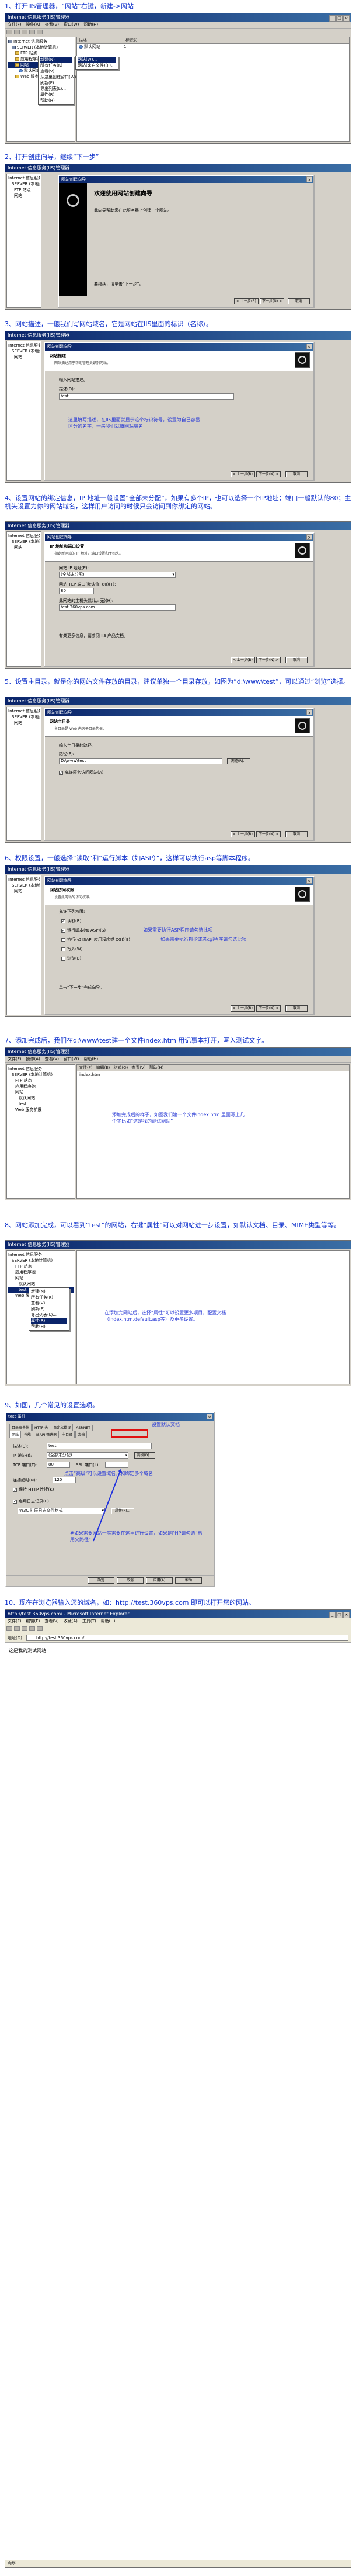  I want to click on description-input: test, so click(146, 396).